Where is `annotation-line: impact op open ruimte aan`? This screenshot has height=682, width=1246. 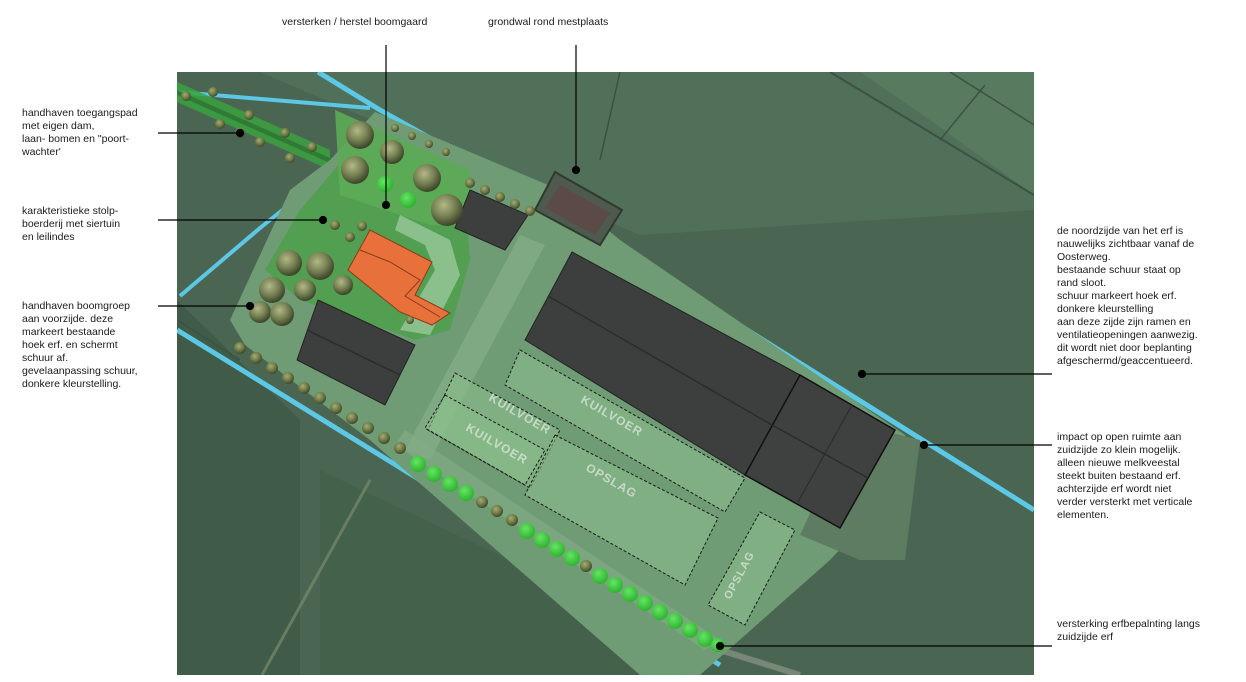
annotation-line: impact op open ruimte aan is located at coordinates (1119, 437).